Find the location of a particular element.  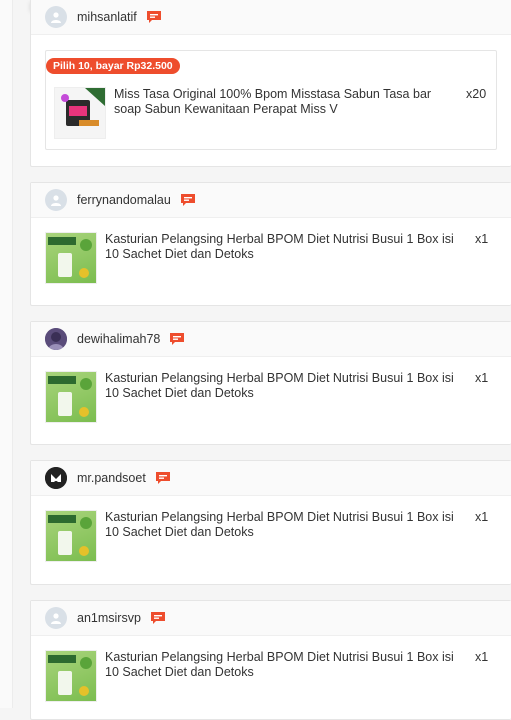

order-card-header: an1msirsvp is located at coordinates (271, 618).